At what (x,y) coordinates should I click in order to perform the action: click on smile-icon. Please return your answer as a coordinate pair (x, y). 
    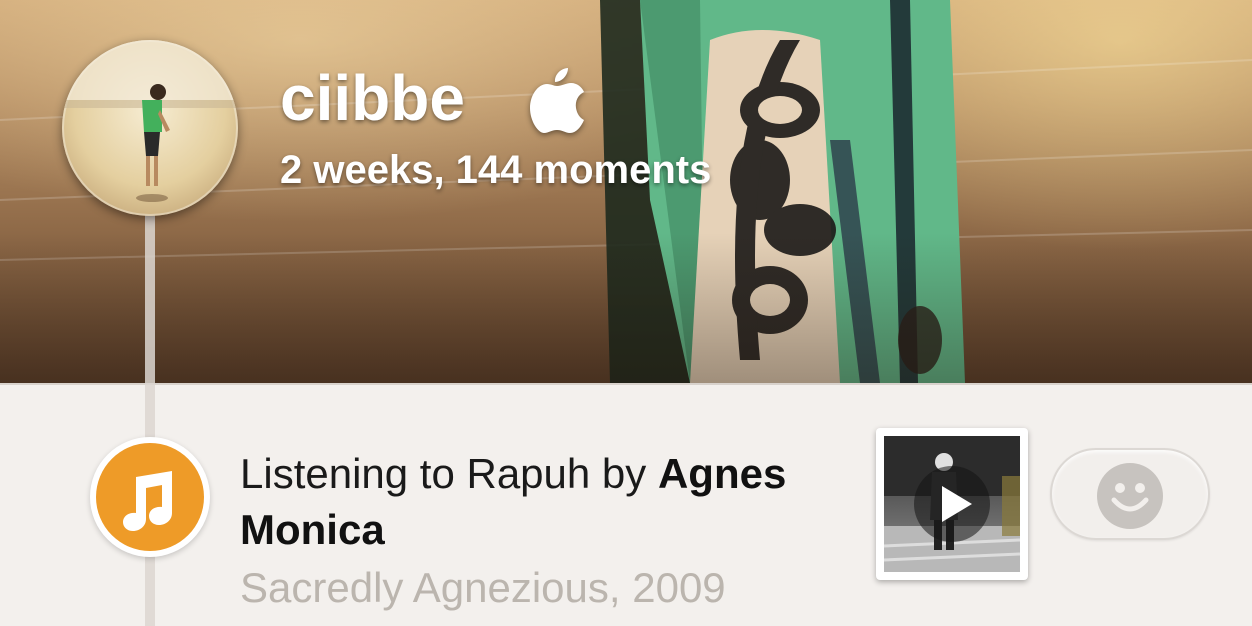
    Looking at the image, I should click on (1130, 496).